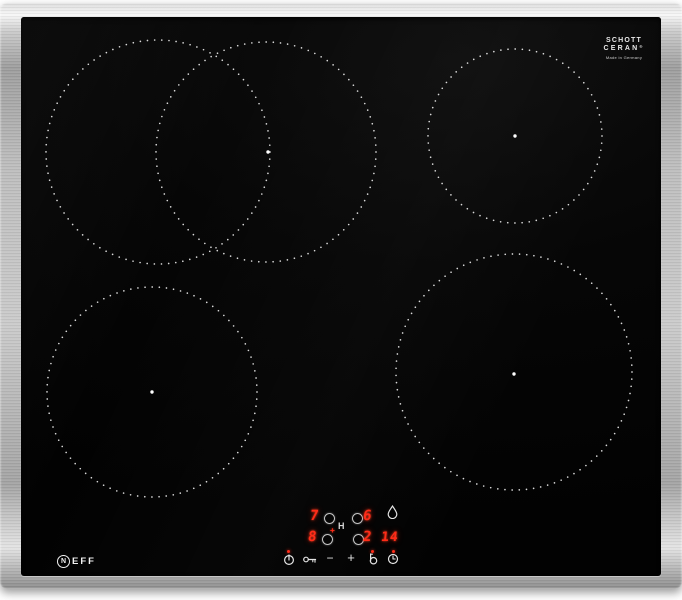  Describe the element at coordinates (289, 559) in the screenshot. I see `power-button` at that location.